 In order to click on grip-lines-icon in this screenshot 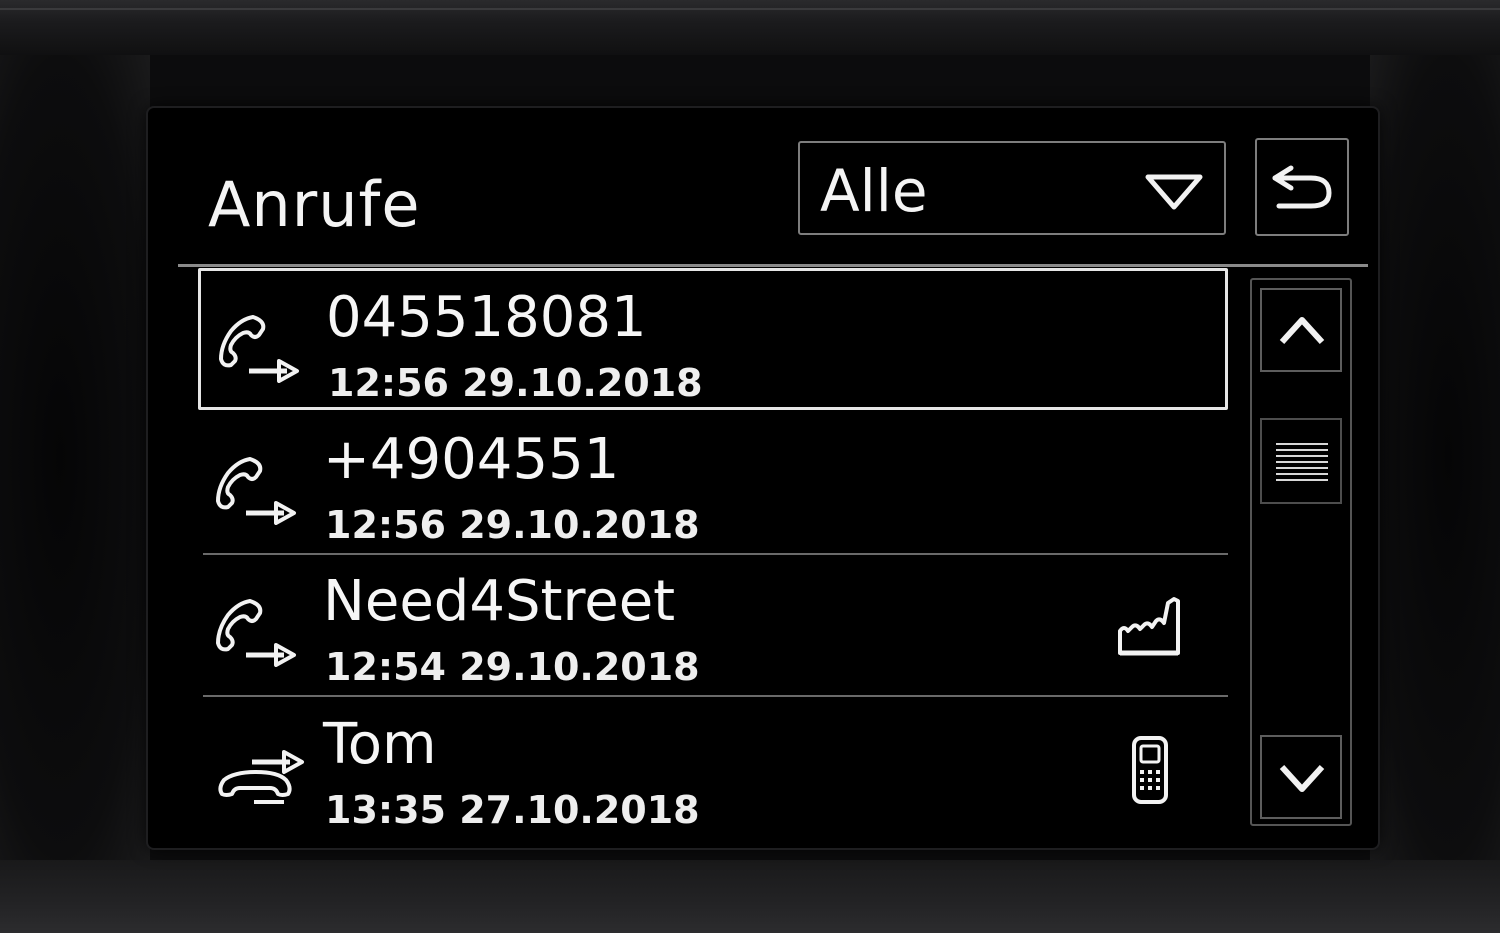, I will do `click(1302, 462)`.